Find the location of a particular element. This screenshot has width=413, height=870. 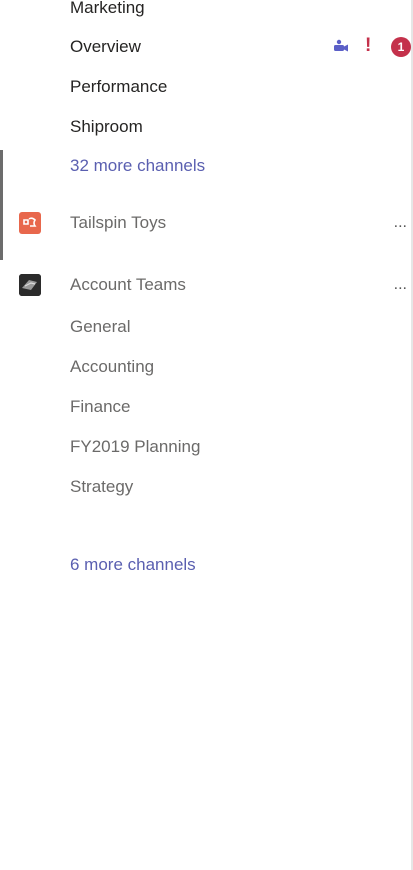

channel-label: Performance is located at coordinates (119, 86).